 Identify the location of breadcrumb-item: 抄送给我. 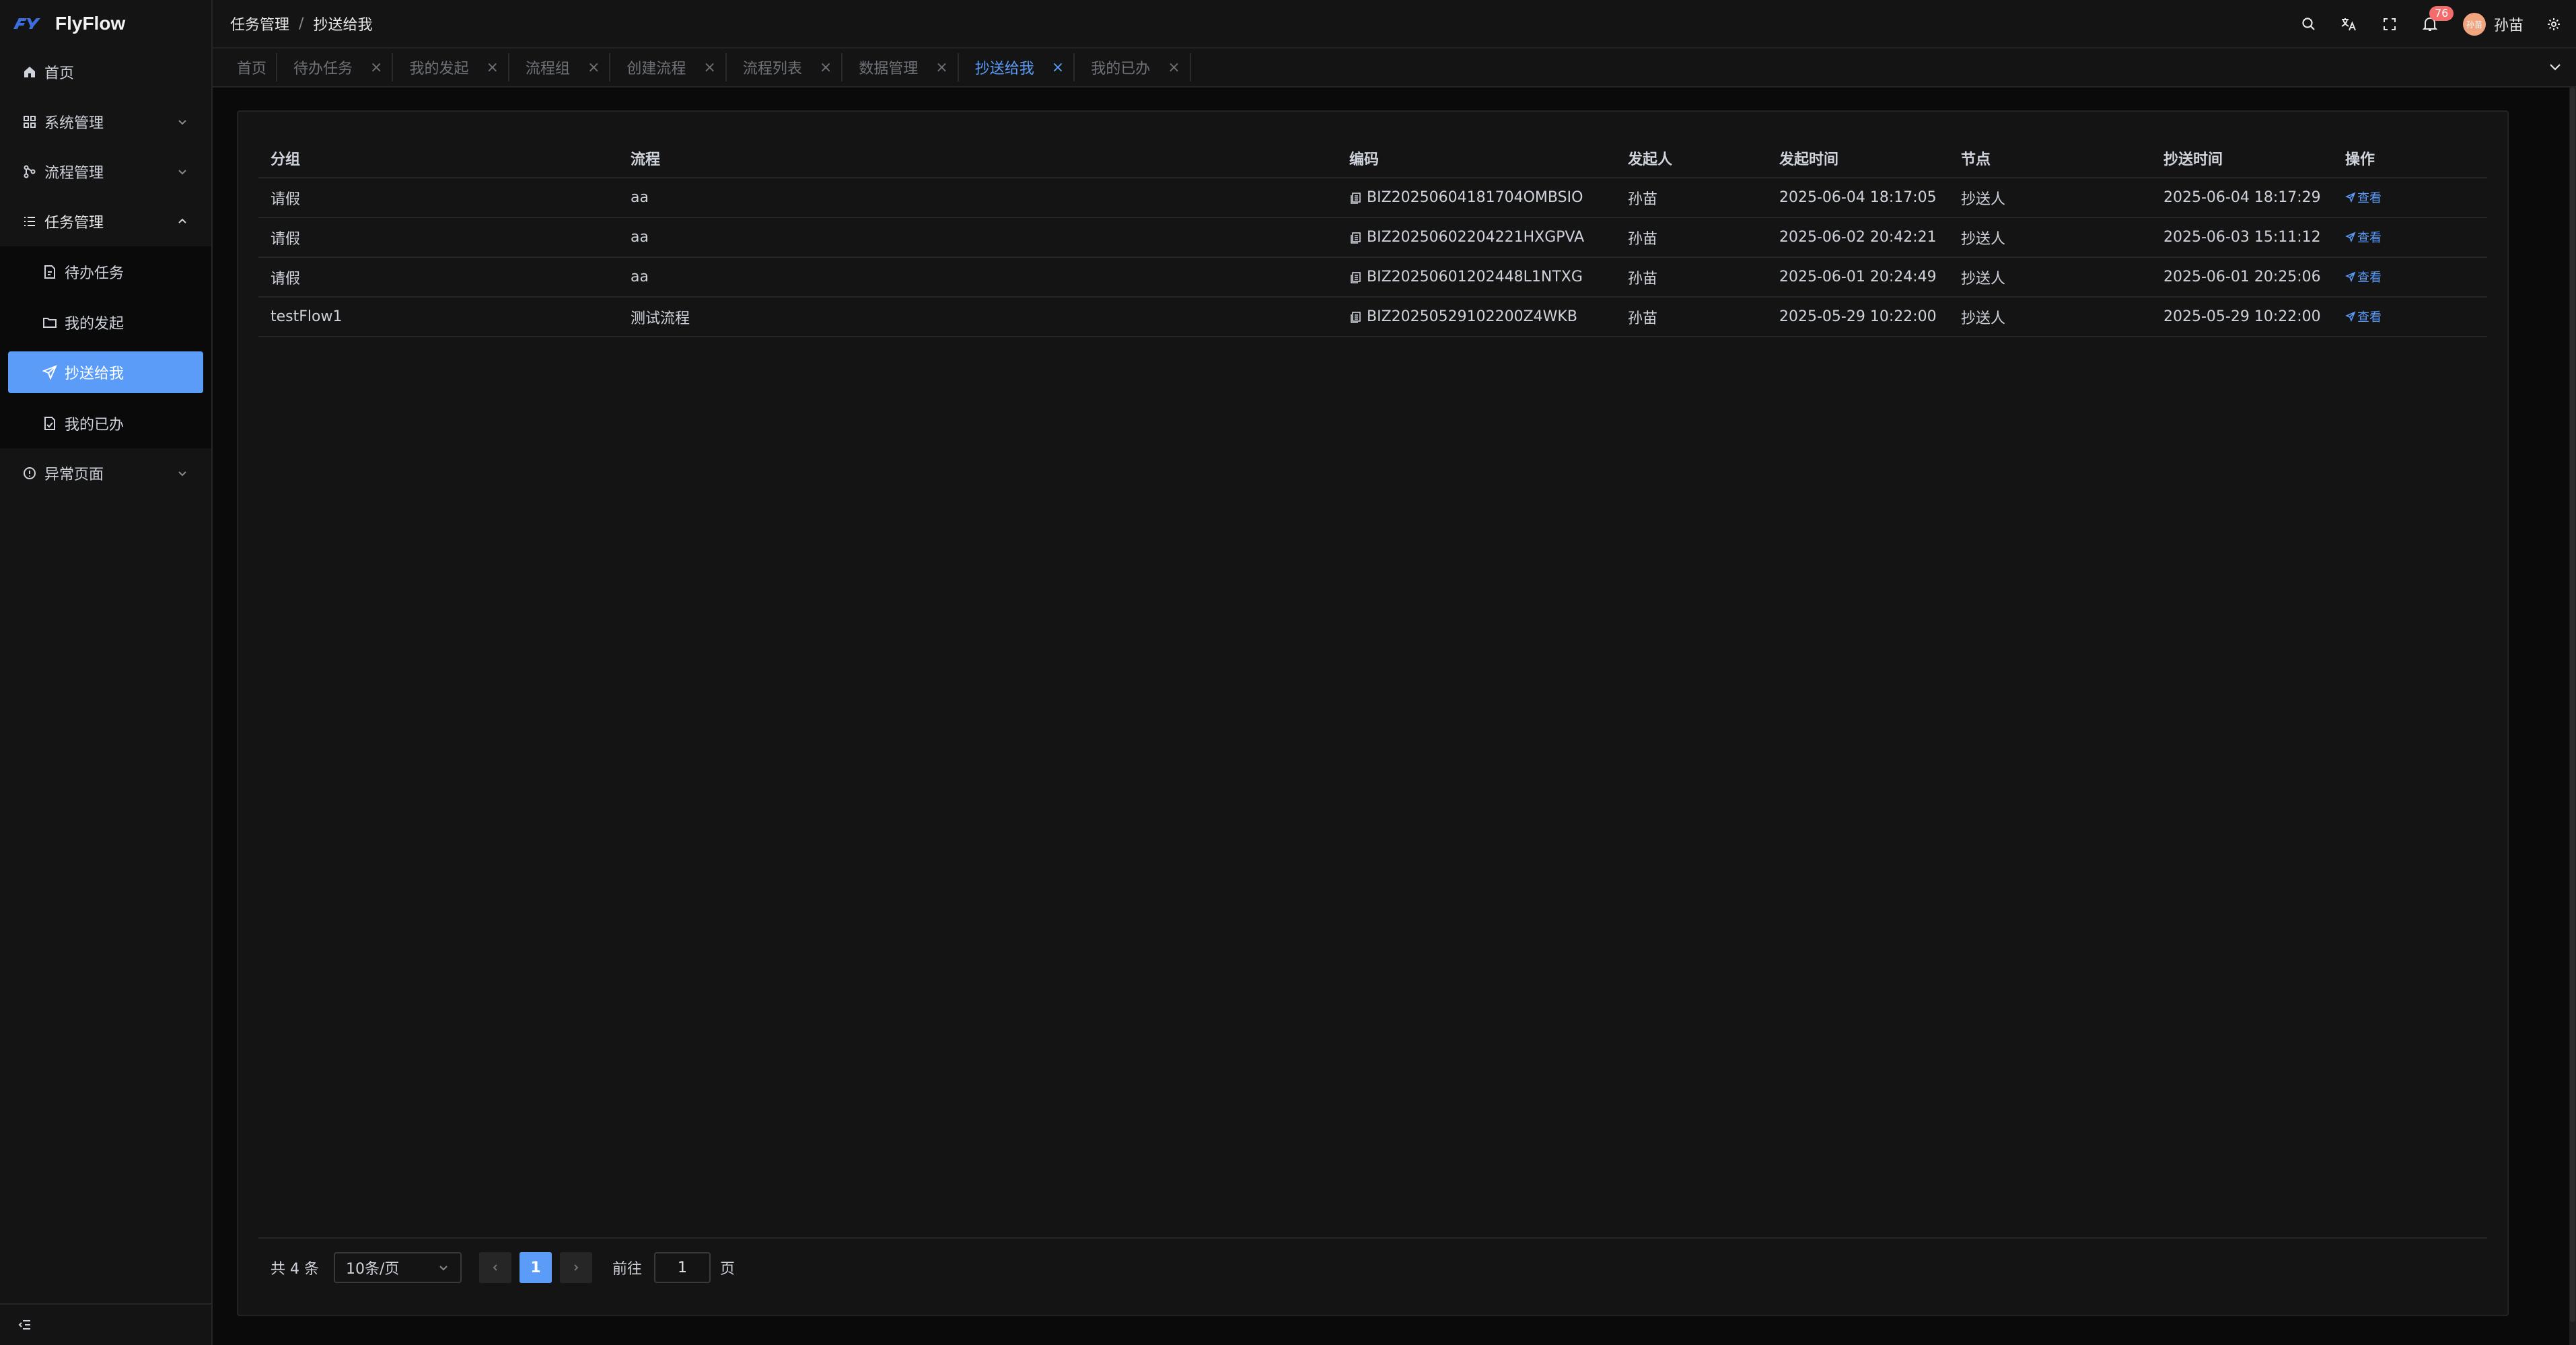
(343, 25).